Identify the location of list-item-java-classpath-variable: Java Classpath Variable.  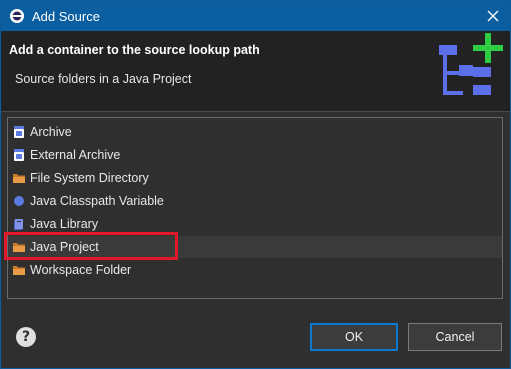
(255, 201).